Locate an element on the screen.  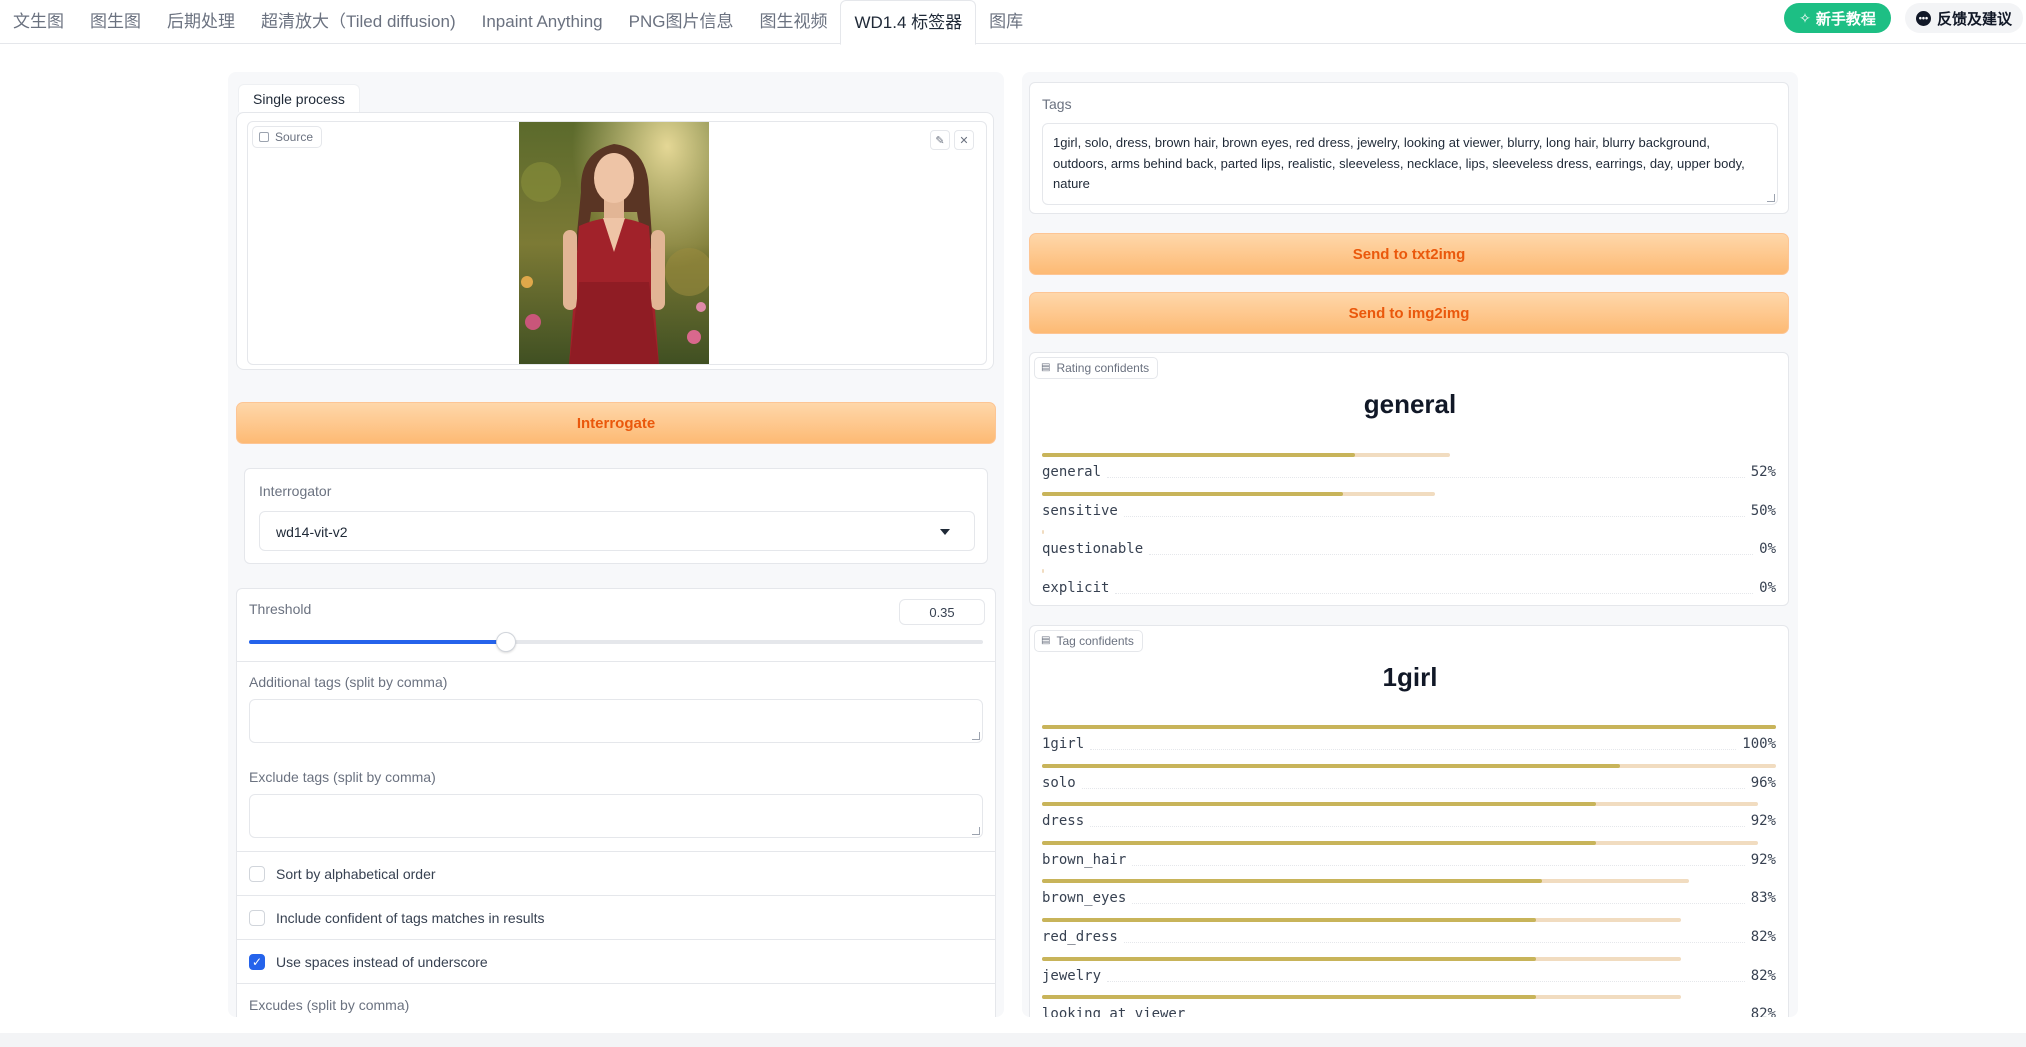
use-spaces-checkbox-row: ✓ Use spaces instead of underscore is located at coordinates (368, 962).